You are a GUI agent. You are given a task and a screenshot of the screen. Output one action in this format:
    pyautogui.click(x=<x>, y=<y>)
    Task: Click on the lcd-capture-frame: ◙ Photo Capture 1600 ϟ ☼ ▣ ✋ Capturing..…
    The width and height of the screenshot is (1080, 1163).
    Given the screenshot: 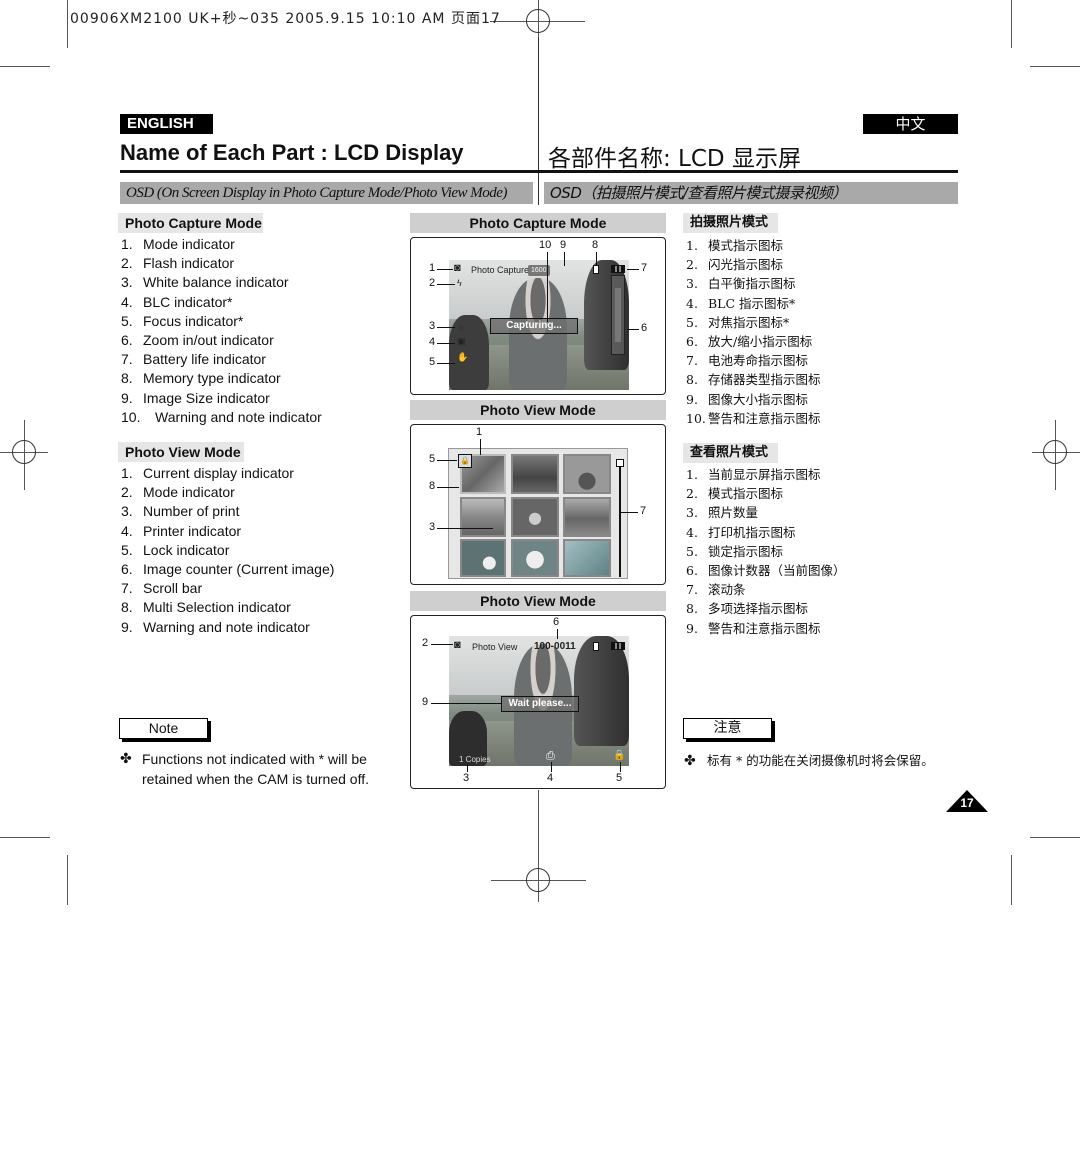 What is the action you would take?
    pyautogui.click(x=538, y=316)
    